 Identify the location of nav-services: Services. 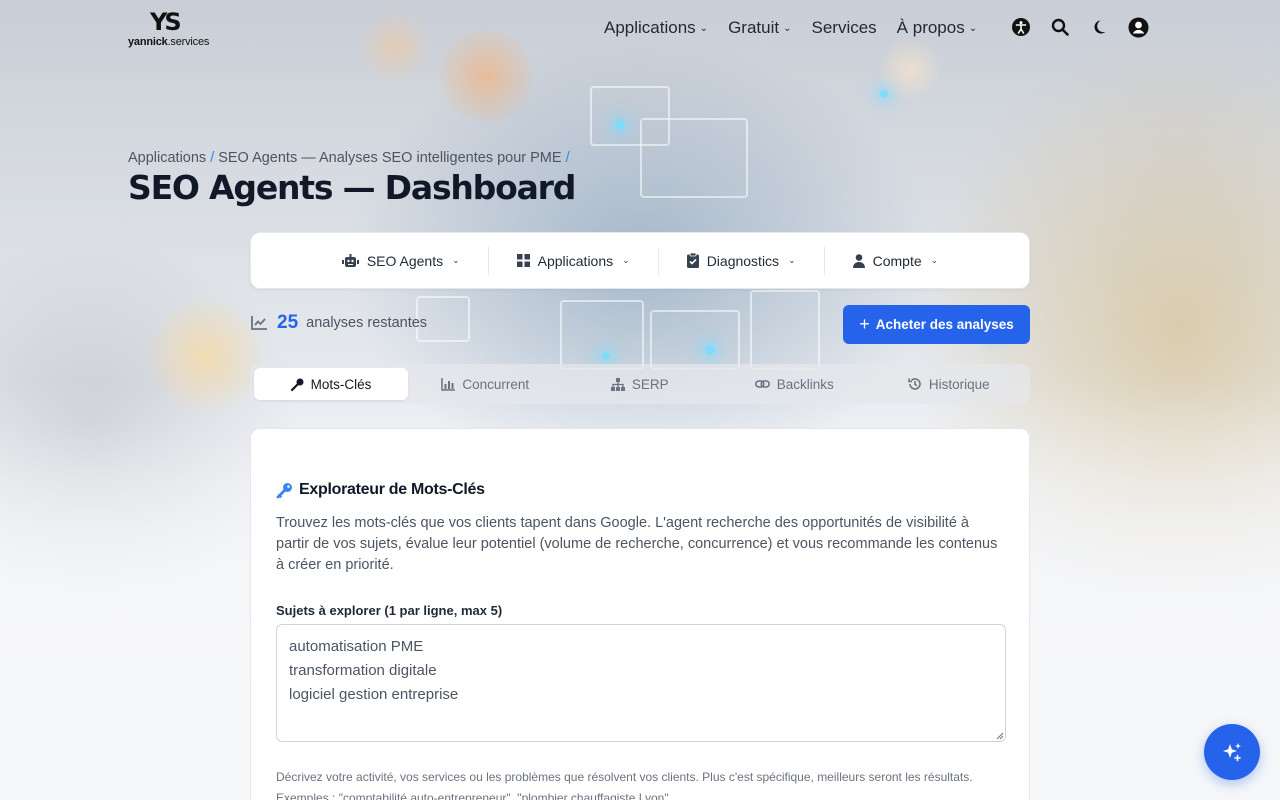
(843, 28).